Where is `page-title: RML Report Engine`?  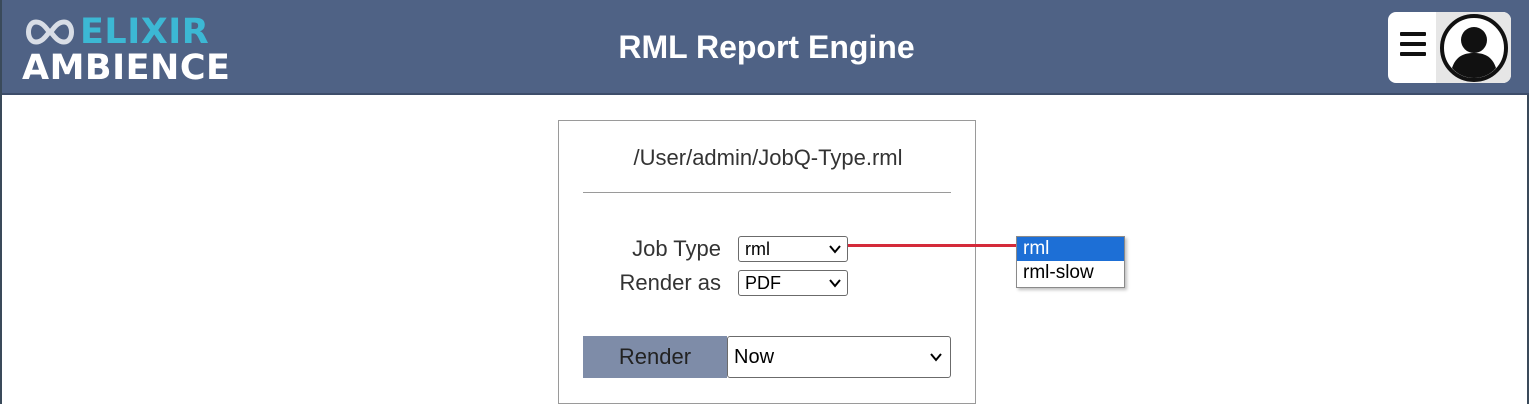
page-title: RML Report Engine is located at coordinates (766, 47).